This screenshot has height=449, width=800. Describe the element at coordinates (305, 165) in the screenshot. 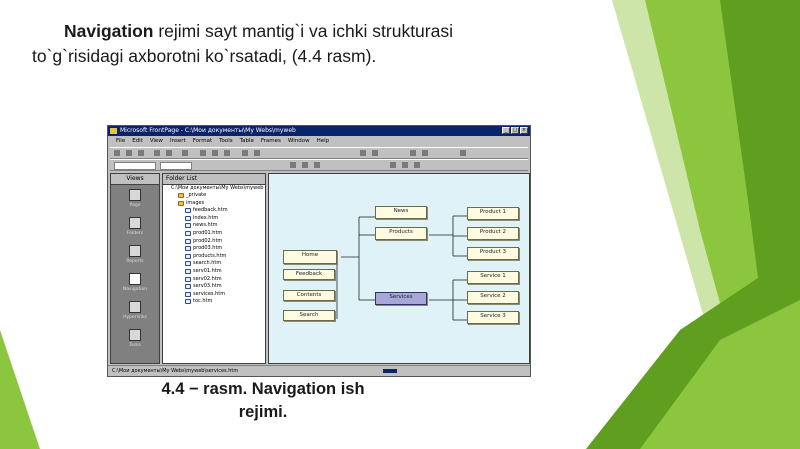

I see `italic-icon` at that location.